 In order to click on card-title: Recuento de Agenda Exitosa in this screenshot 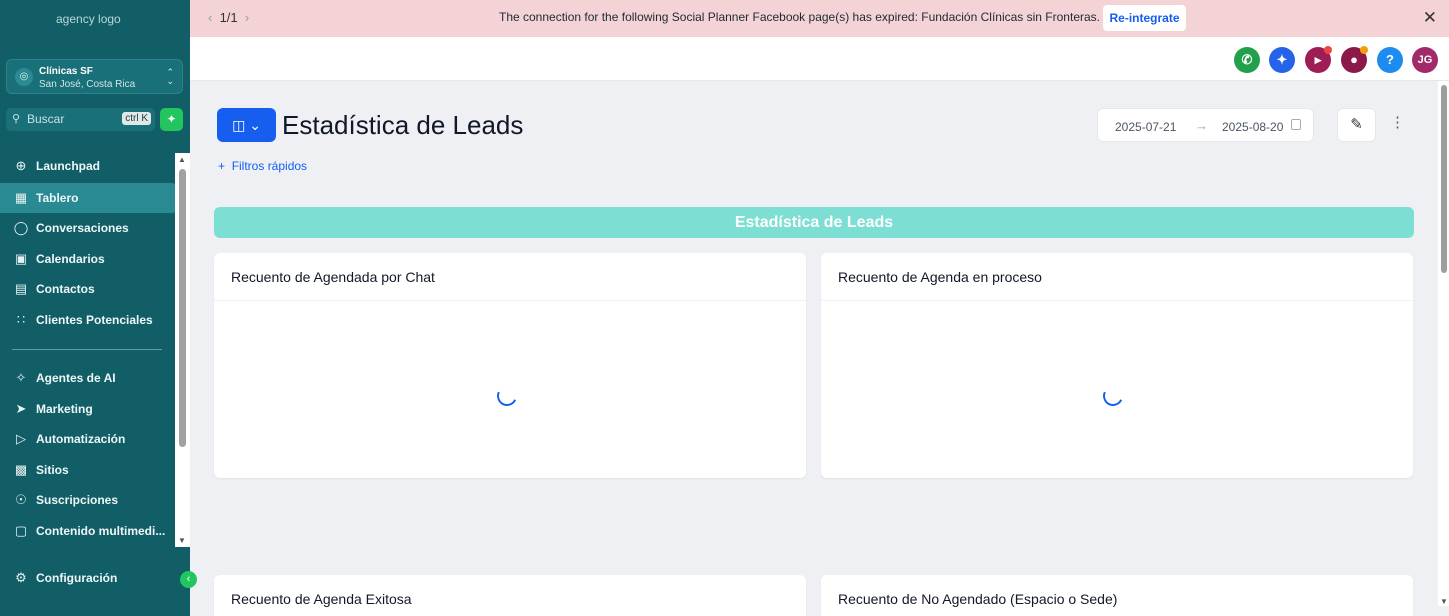, I will do `click(321, 599)`.